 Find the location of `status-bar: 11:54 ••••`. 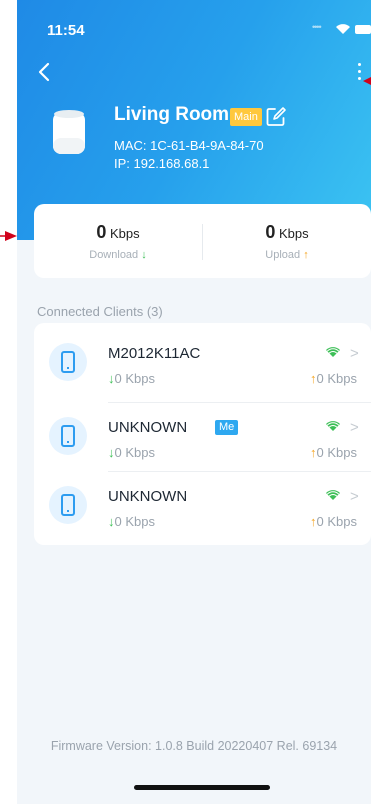

status-bar: 11:54 •••• is located at coordinates (194, 22).